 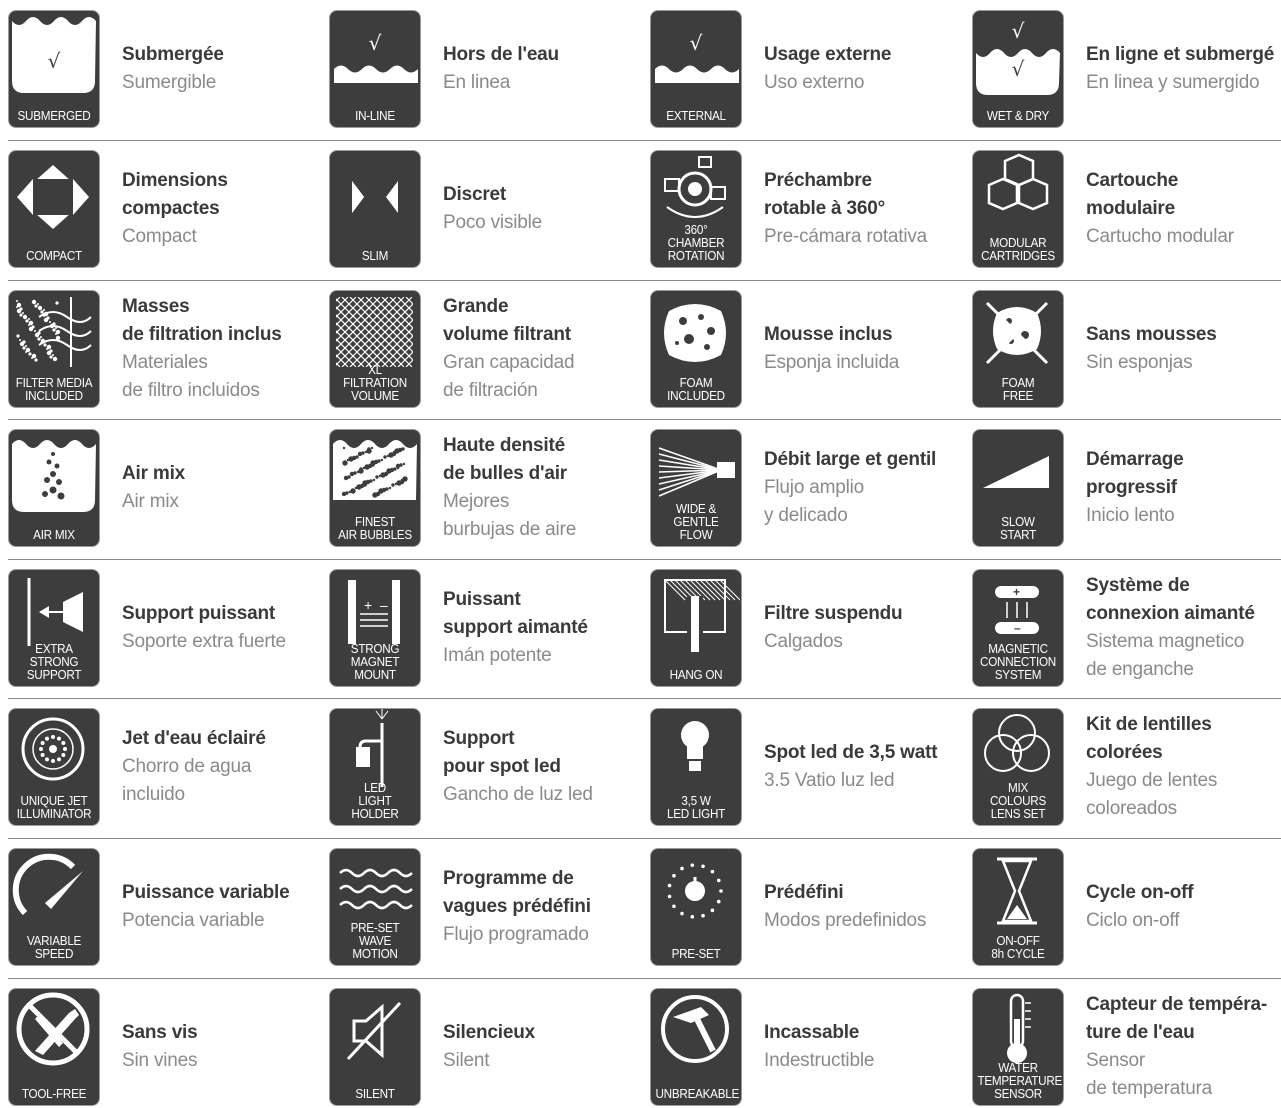 What do you see at coordinates (199, 613) in the screenshot?
I see `feature-title: Support puissant` at bounding box center [199, 613].